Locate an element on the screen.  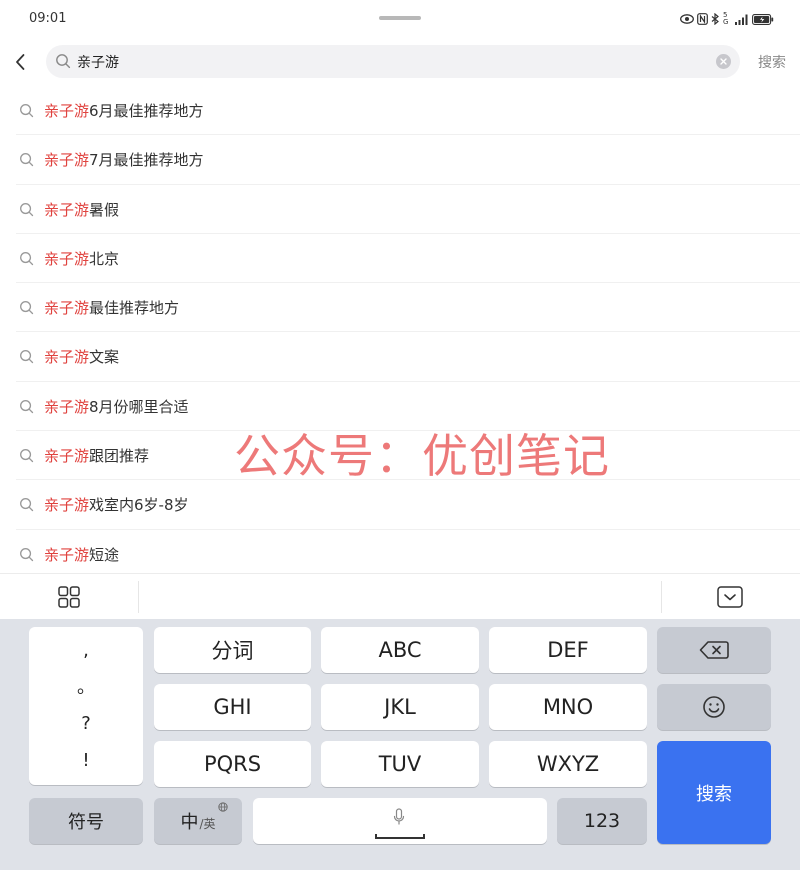
suggestion-text: 亲子游6月最佳推荐地方 is located at coordinates (124, 110).